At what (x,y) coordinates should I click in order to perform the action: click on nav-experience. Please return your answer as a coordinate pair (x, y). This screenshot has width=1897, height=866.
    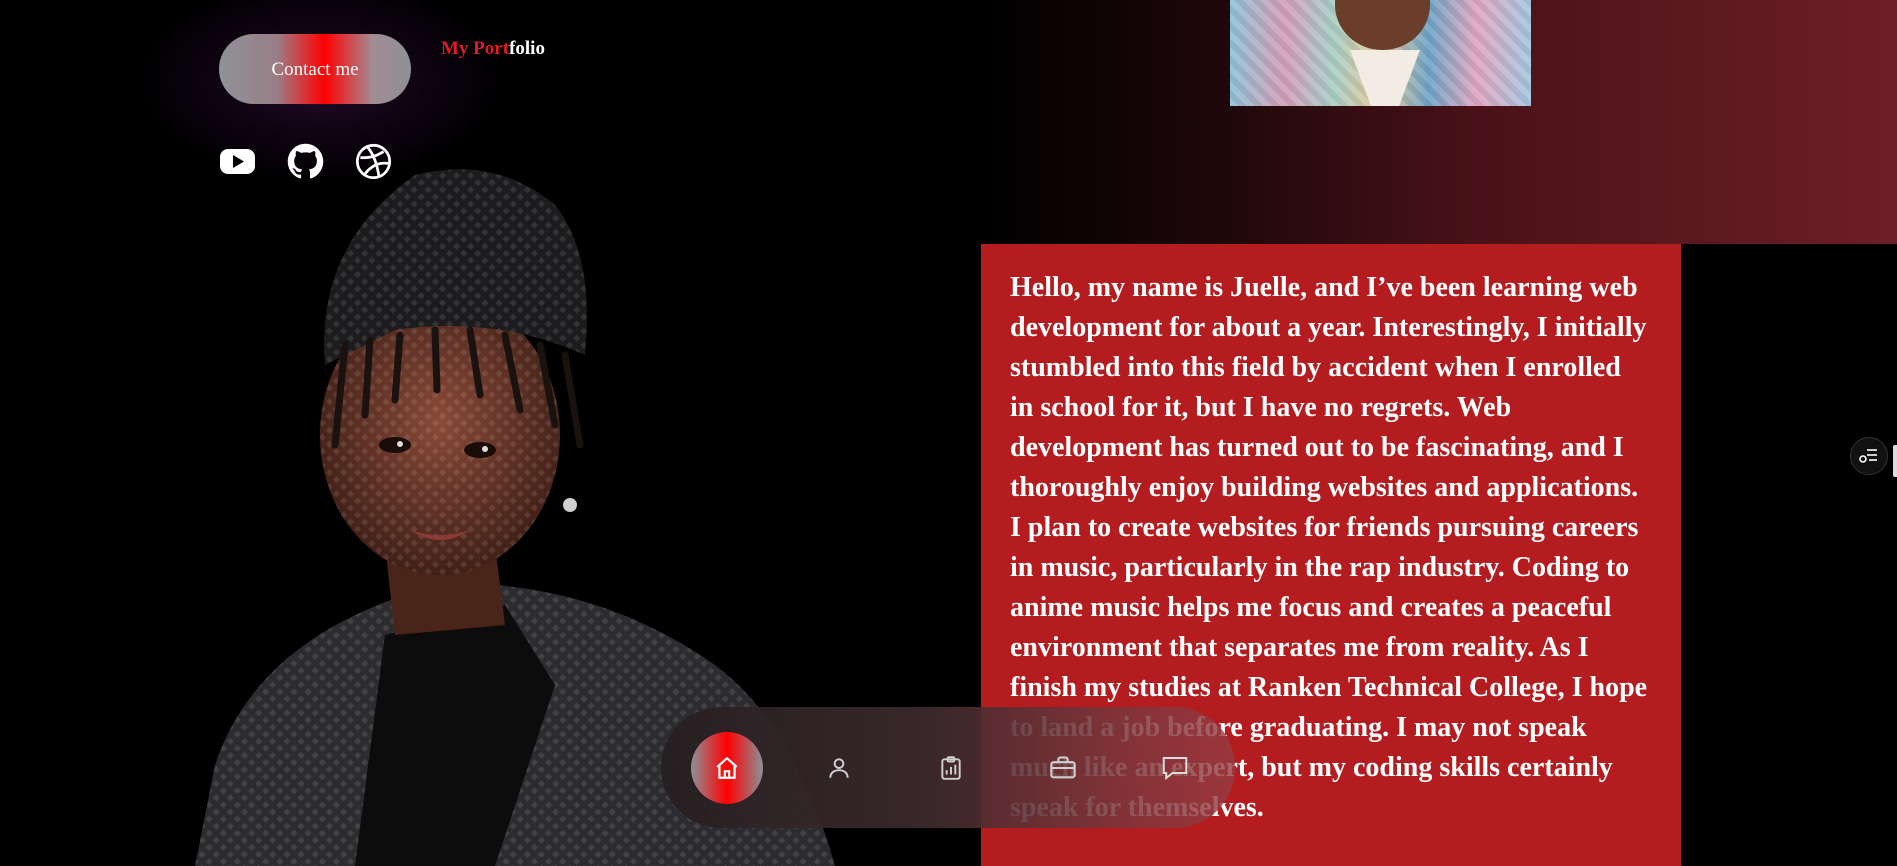
    Looking at the image, I should click on (951, 768).